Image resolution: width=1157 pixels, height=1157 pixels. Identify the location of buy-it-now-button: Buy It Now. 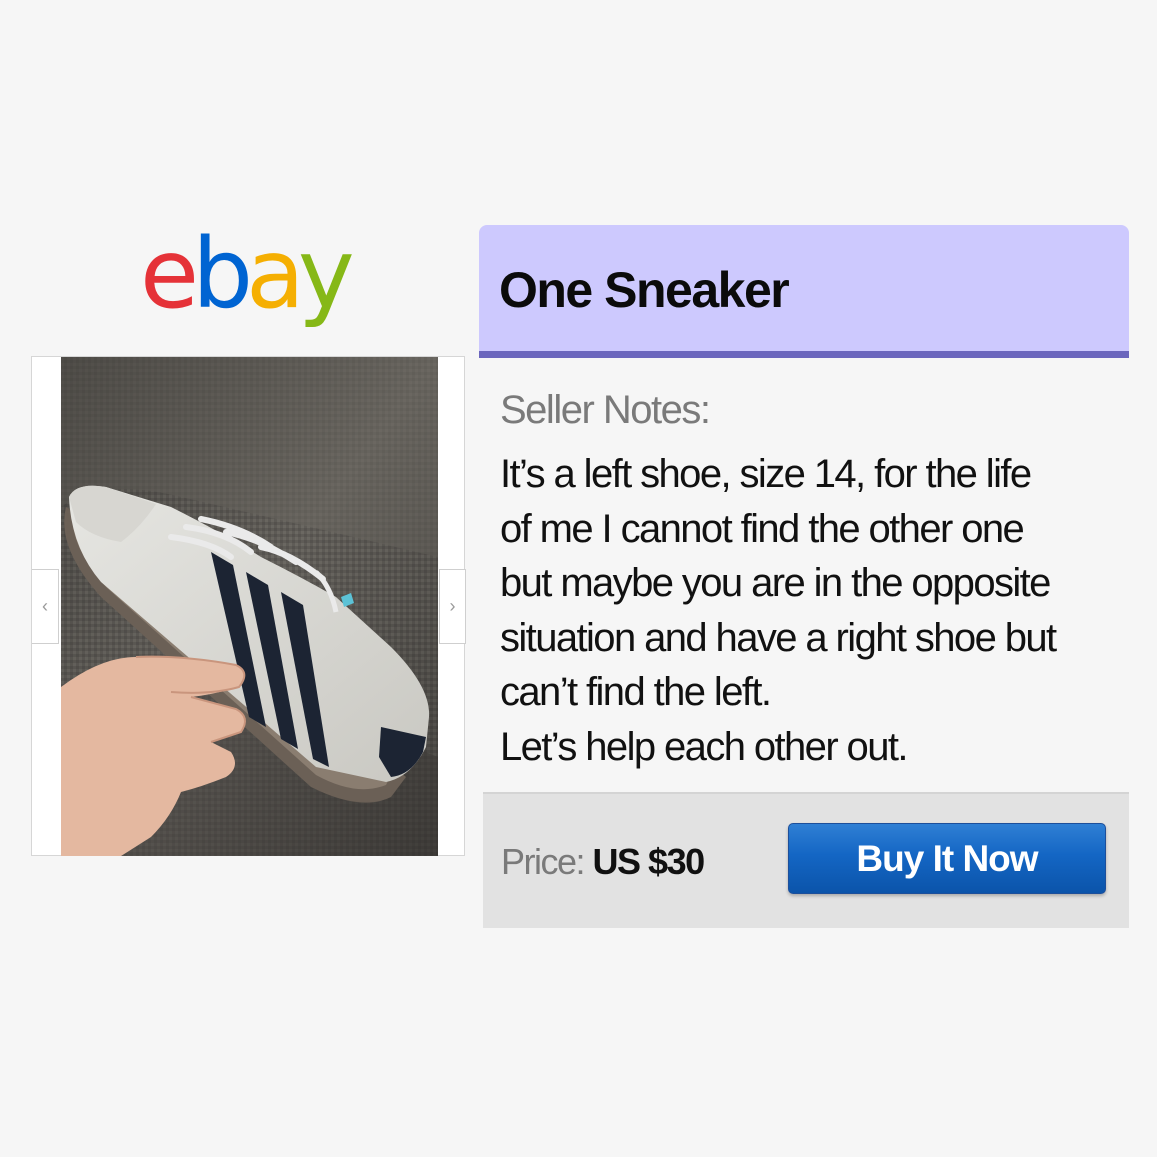
(947, 858).